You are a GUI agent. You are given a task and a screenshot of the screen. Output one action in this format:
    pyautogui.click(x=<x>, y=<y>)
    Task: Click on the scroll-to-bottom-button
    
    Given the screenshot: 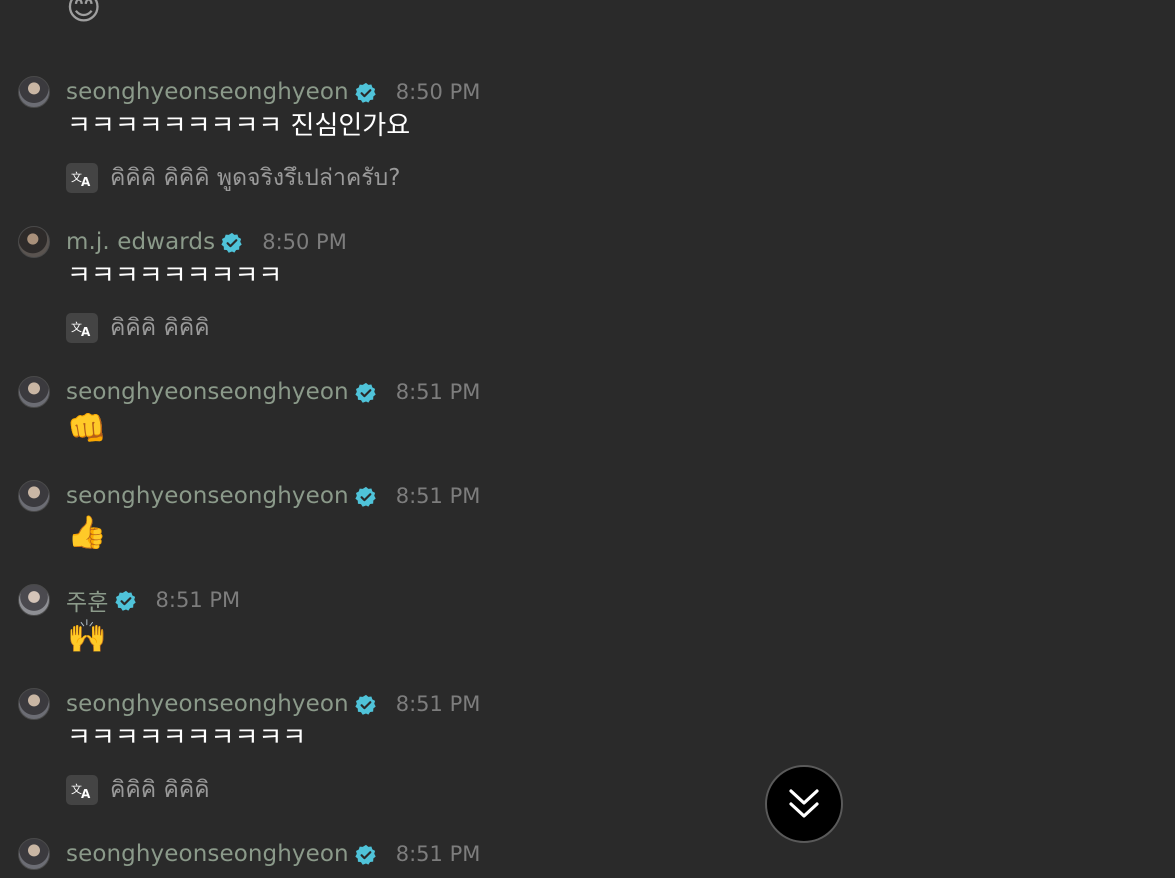 What is the action you would take?
    pyautogui.click(x=804, y=804)
    